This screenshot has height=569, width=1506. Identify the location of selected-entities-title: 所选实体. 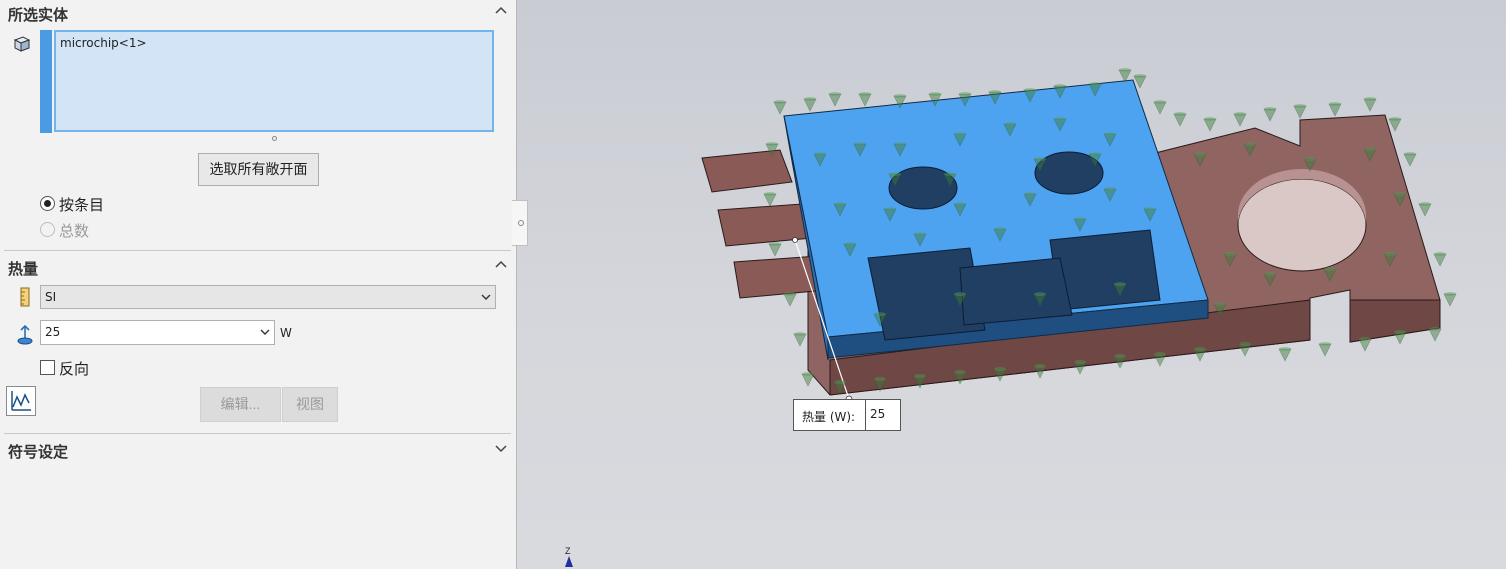
(38, 15).